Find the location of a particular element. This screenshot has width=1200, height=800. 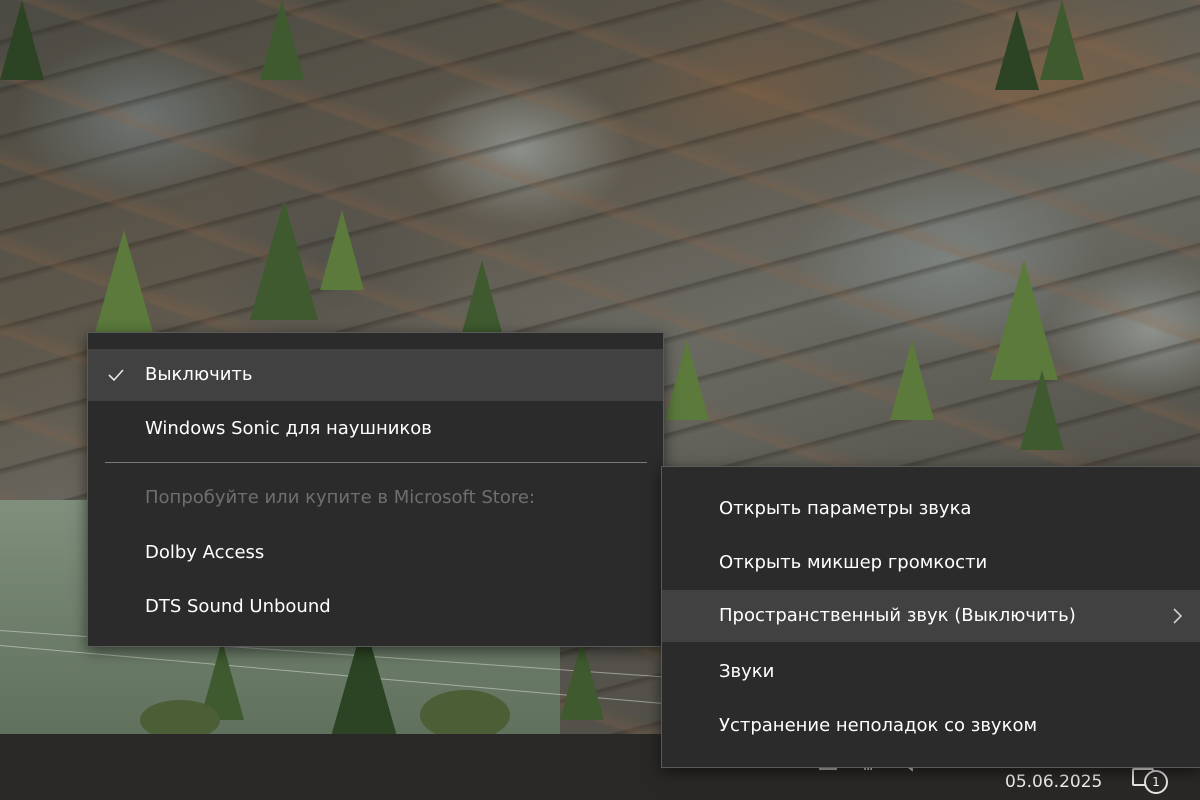

menu-item-label: DTS Sound Unbound is located at coordinates (238, 606).